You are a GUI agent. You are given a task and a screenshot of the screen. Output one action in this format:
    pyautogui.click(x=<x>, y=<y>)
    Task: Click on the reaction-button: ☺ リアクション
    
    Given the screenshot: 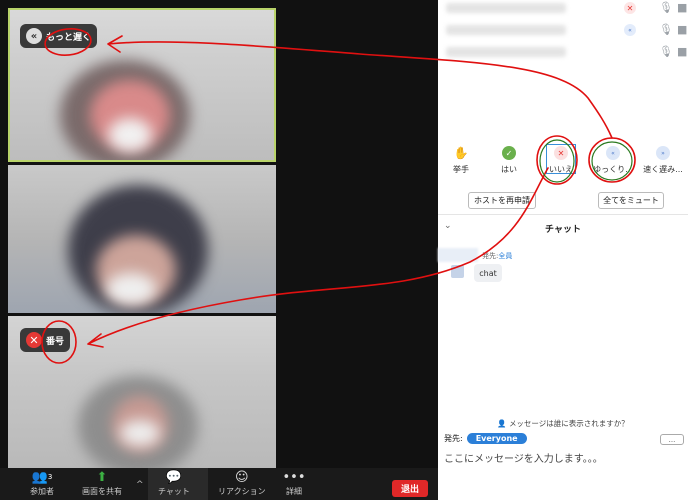 What is the action you would take?
    pyautogui.click(x=242, y=483)
    